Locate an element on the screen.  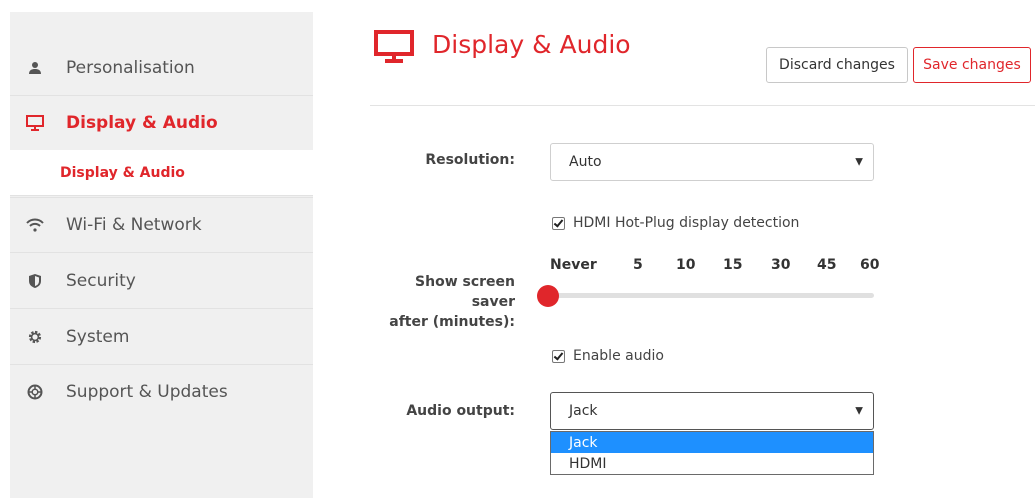
sidebar-subitem-display-audio: Display & Audio is located at coordinates (161, 173).